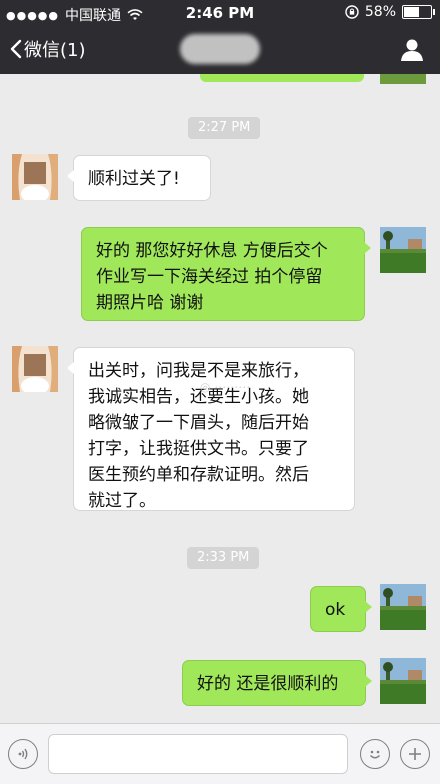 The width and height of the screenshot is (440, 784). I want to click on status-right: 58%, so click(390, 12).